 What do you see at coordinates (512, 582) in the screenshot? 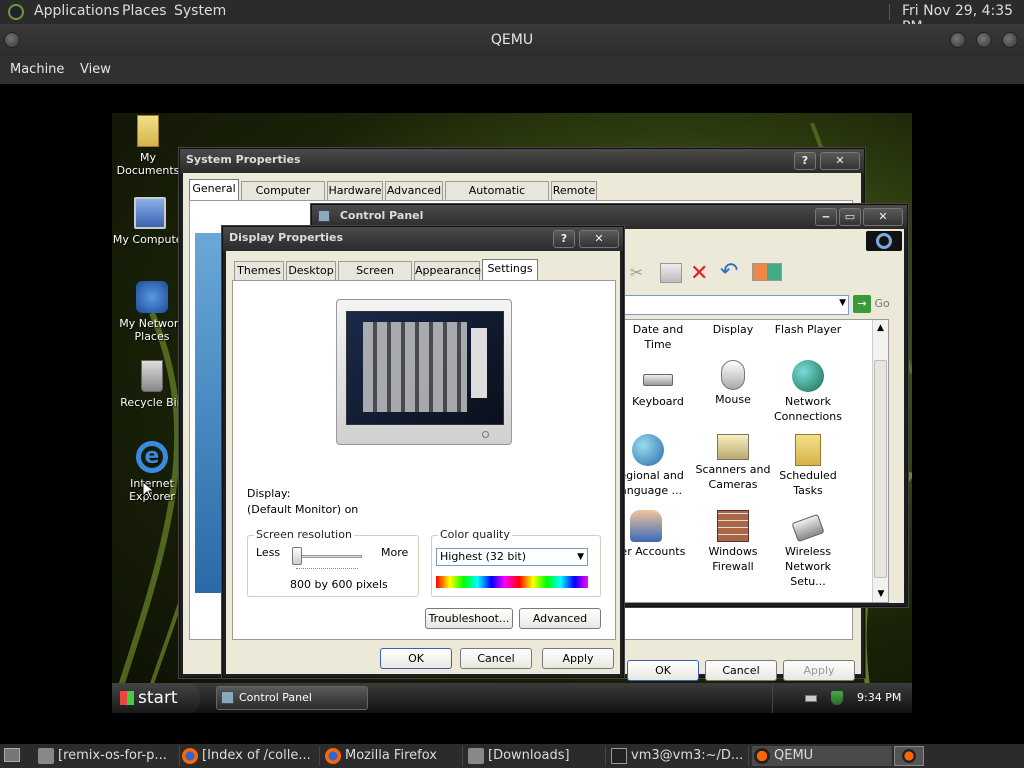
I see `color-spectrum-bar` at bounding box center [512, 582].